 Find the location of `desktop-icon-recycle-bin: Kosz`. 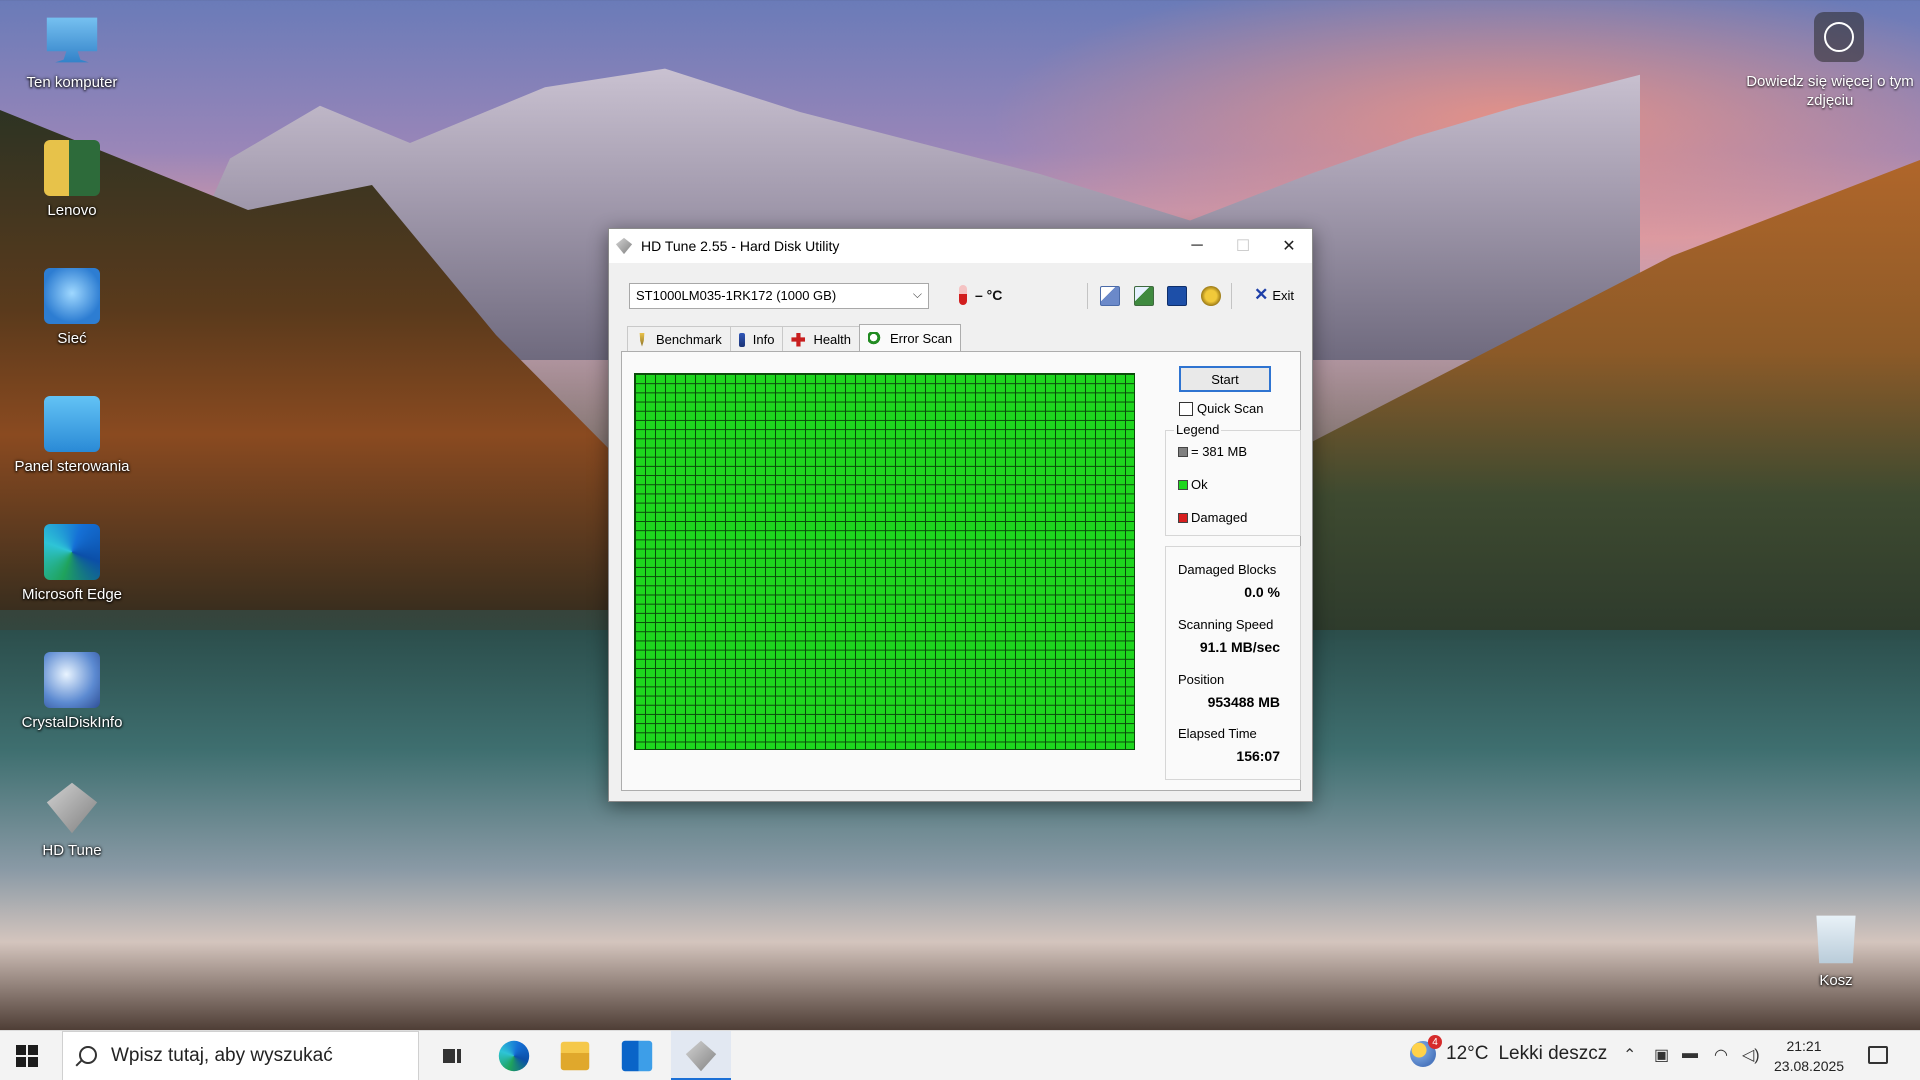

desktop-icon-recycle-bin: Kosz is located at coordinates (1836, 949).